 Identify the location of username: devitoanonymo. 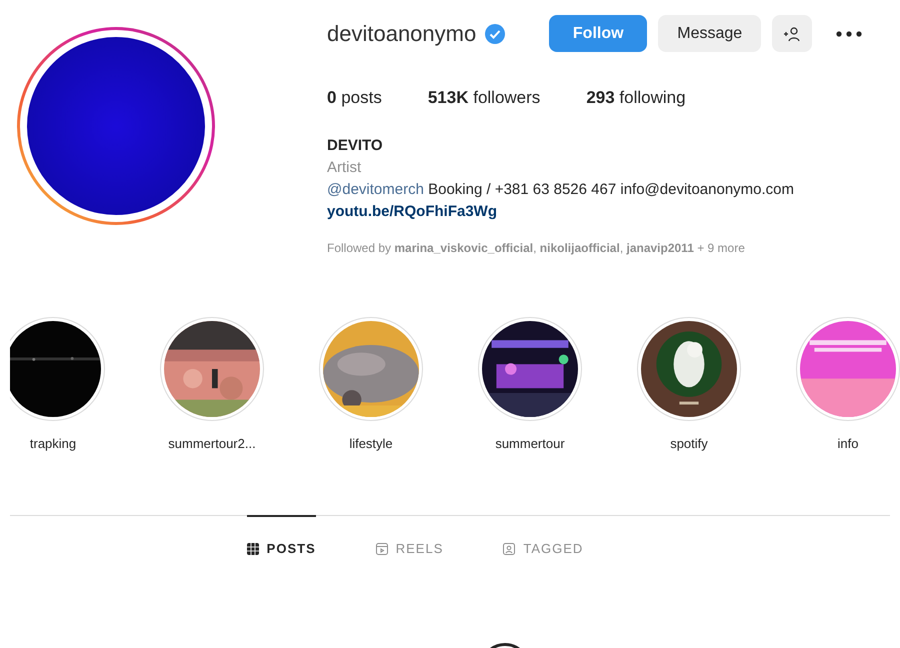
(401, 34).